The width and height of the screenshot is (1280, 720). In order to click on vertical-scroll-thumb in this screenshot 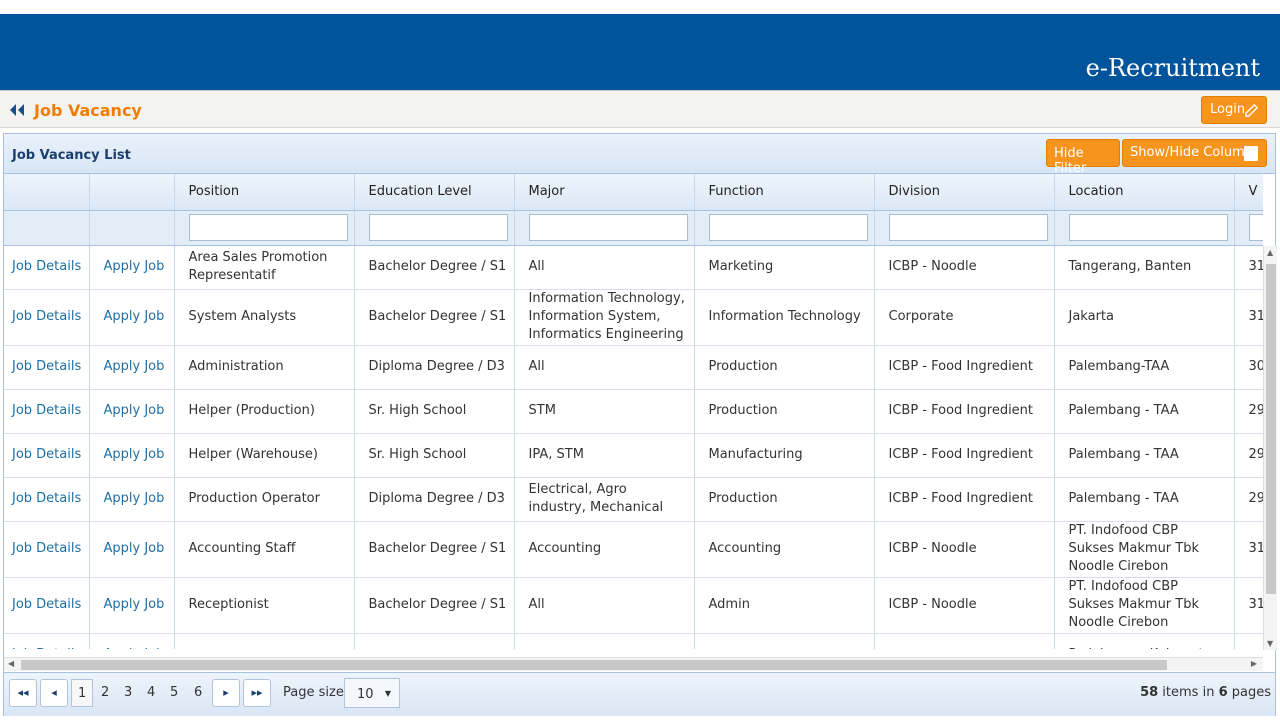, I will do `click(1271, 429)`.